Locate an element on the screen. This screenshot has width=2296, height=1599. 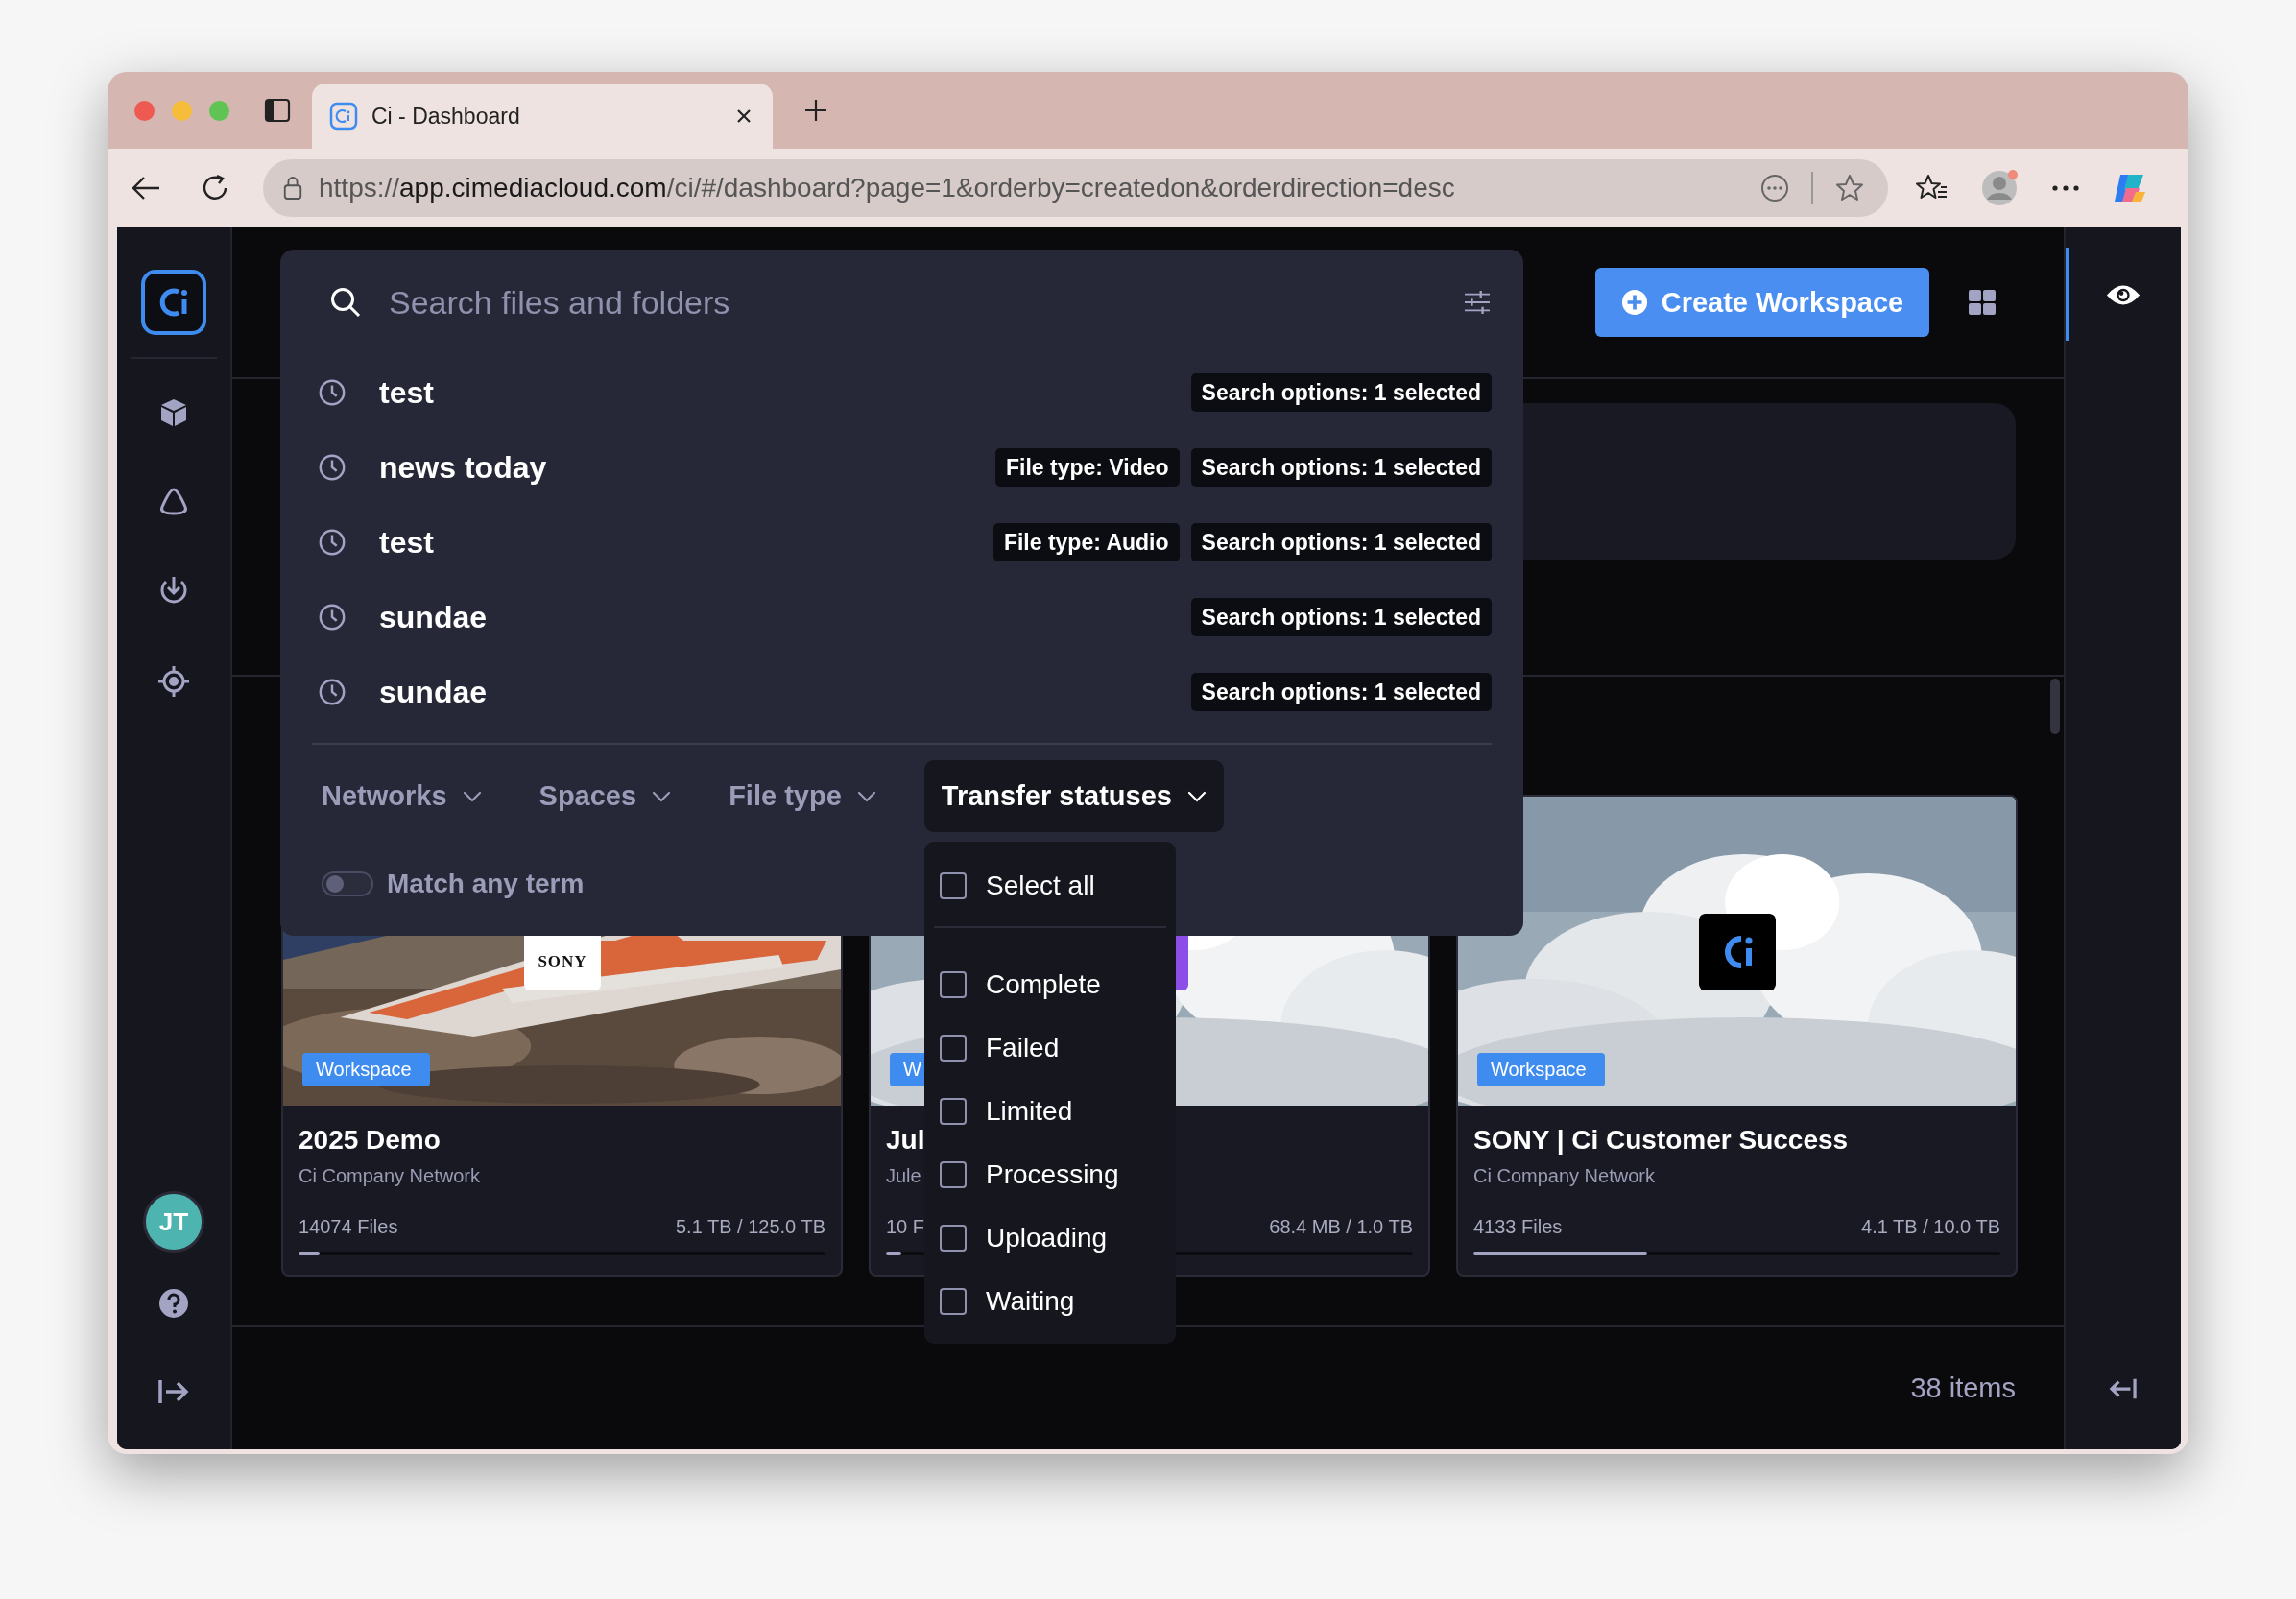
more-icon is located at coordinates (2065, 188).